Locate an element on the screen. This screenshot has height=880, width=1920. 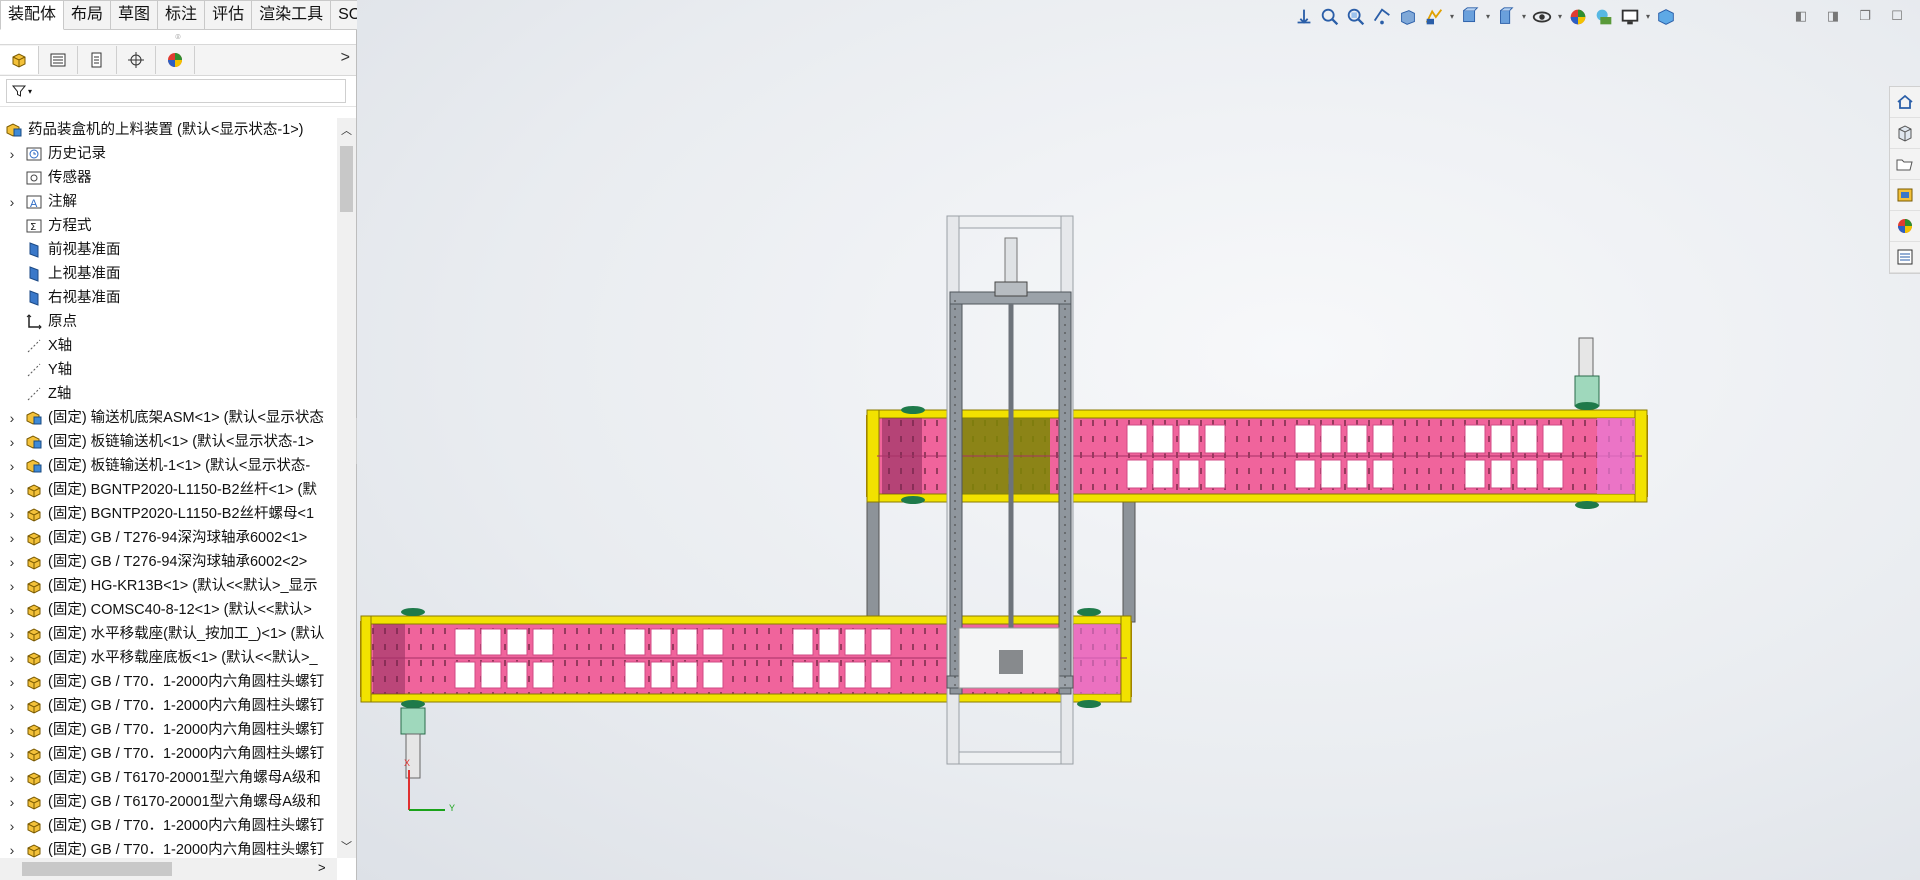
panel-grip: ⌾ is located at coordinates (178, 37).